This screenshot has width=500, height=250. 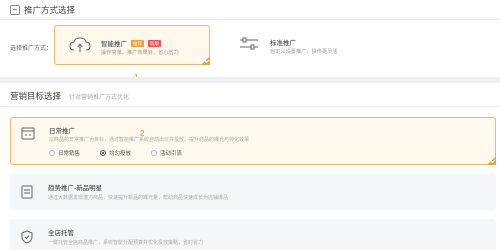 I want to click on mode-option-smart: 智能推广 推荐 新版 操作简单，推广效果好，省心省力, so click(x=132, y=45).